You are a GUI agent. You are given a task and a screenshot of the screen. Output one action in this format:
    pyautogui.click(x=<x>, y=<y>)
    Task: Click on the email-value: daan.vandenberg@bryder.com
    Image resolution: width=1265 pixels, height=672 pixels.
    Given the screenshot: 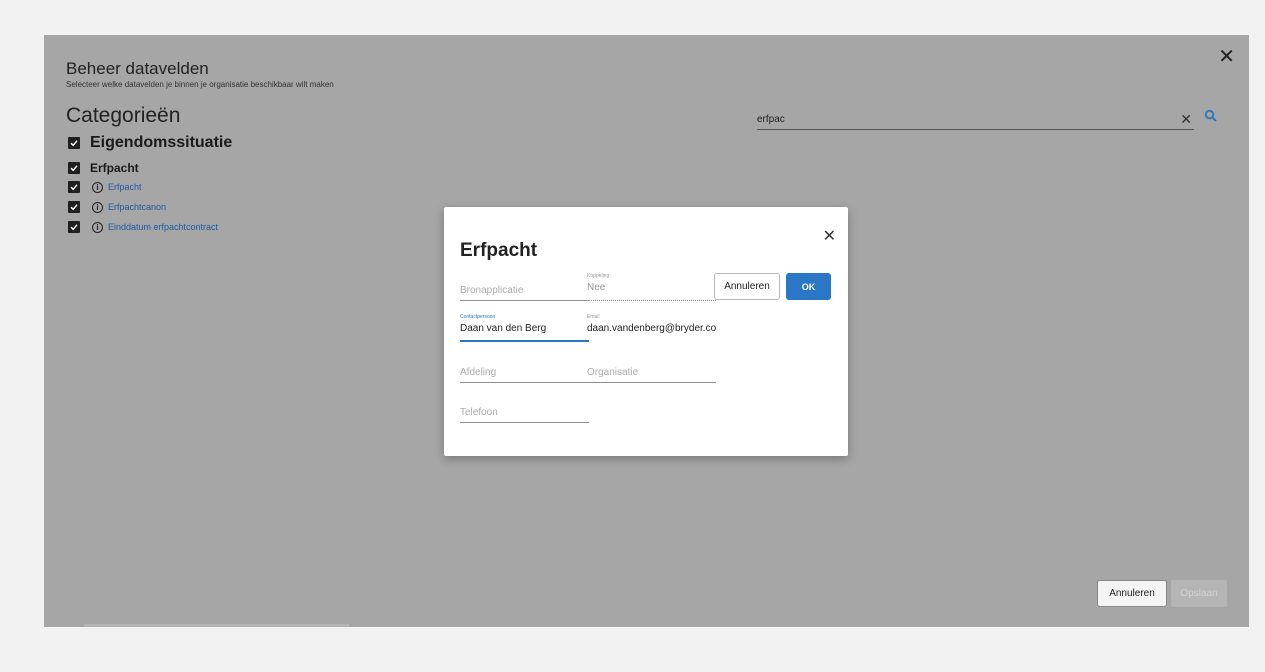 What is the action you would take?
    pyautogui.click(x=651, y=328)
    